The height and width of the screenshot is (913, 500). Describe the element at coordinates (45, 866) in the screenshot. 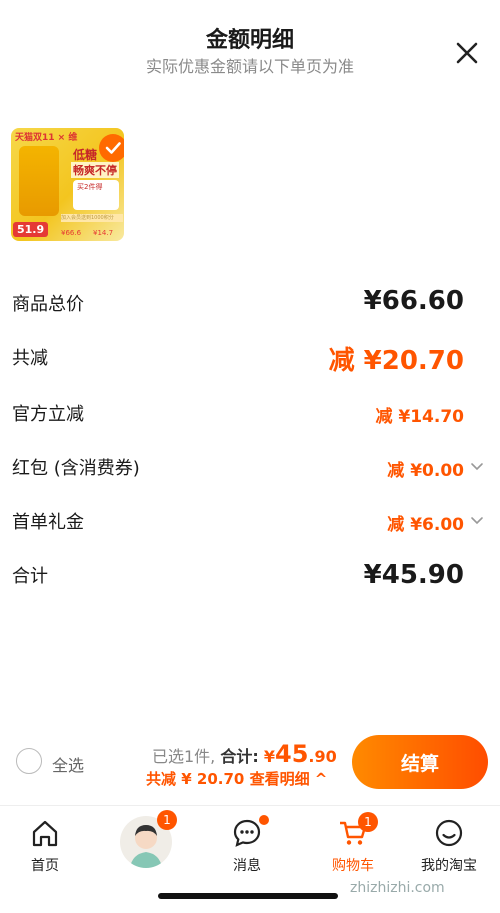

I see `tab-label: 首页` at that location.